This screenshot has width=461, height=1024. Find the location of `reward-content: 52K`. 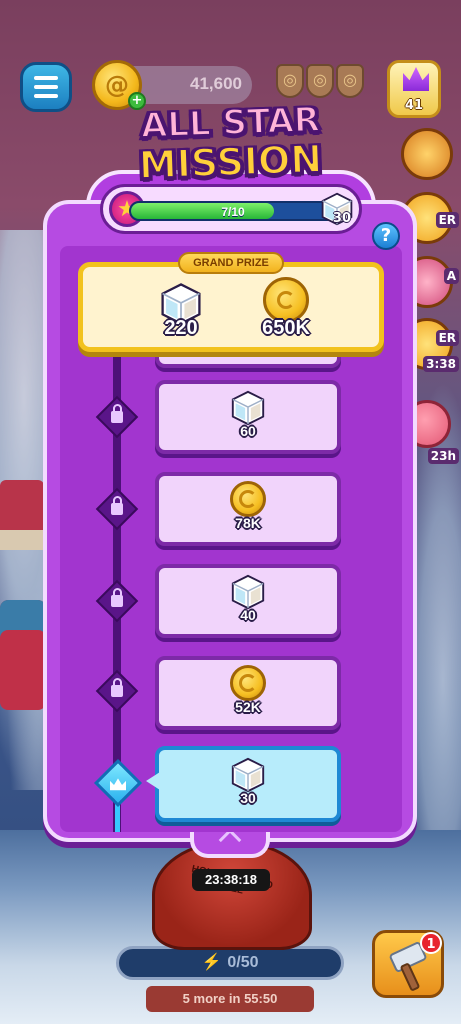

reward-content: 52K is located at coordinates (248, 693).